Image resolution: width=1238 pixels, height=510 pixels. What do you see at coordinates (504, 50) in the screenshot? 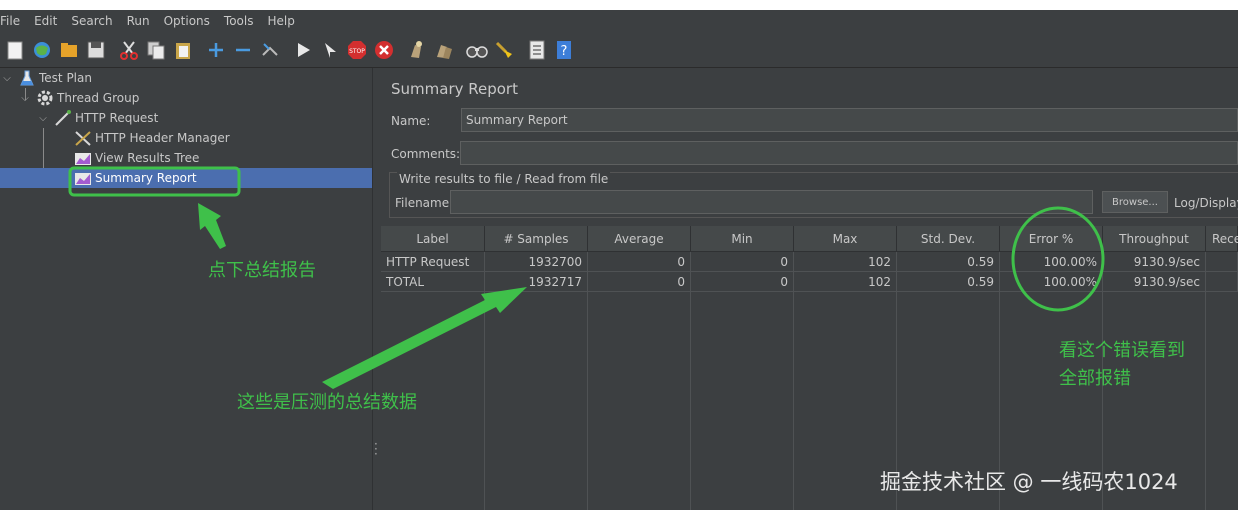
I see `reset-search-icon` at bounding box center [504, 50].